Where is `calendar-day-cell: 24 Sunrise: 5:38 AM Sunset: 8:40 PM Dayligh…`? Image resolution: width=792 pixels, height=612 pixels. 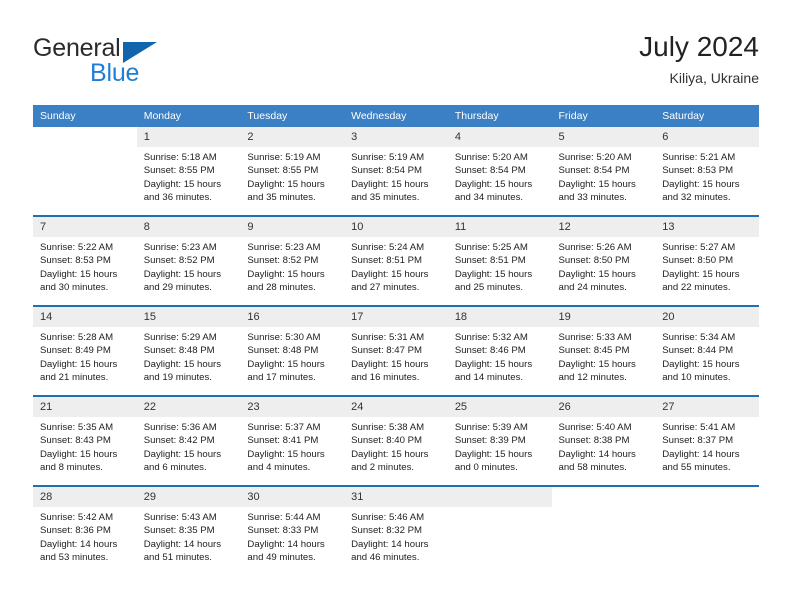
calendar-day-cell: 24 Sunrise: 5:38 AM Sunset: 8:40 PM Dayligh… is located at coordinates (396, 440).